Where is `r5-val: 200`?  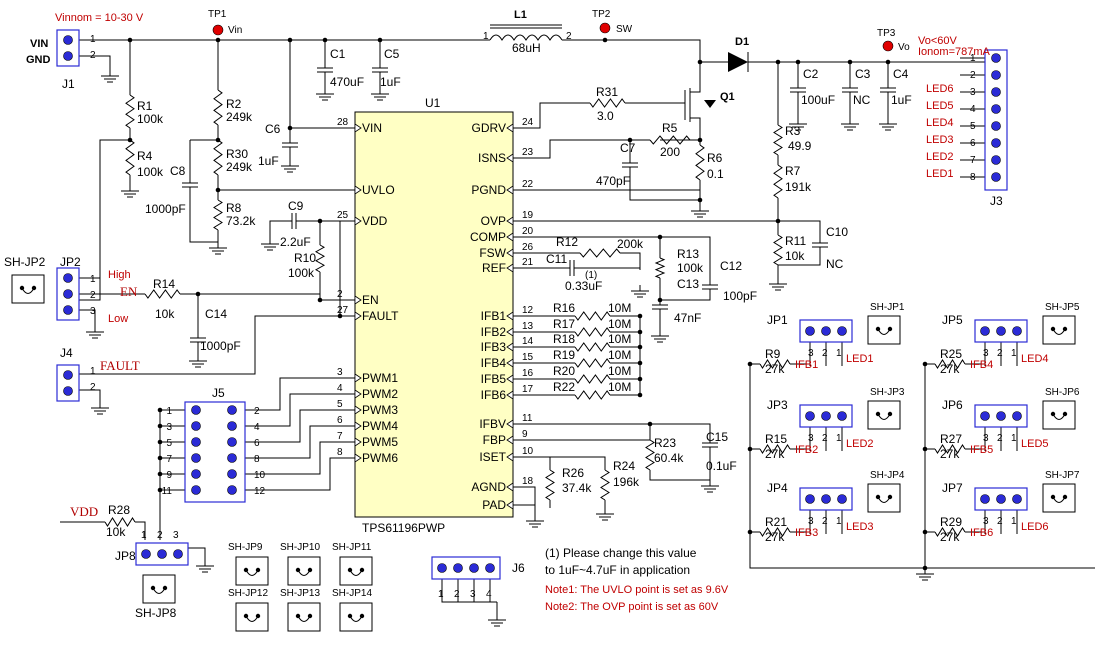
r5-val: 200 is located at coordinates (670, 152).